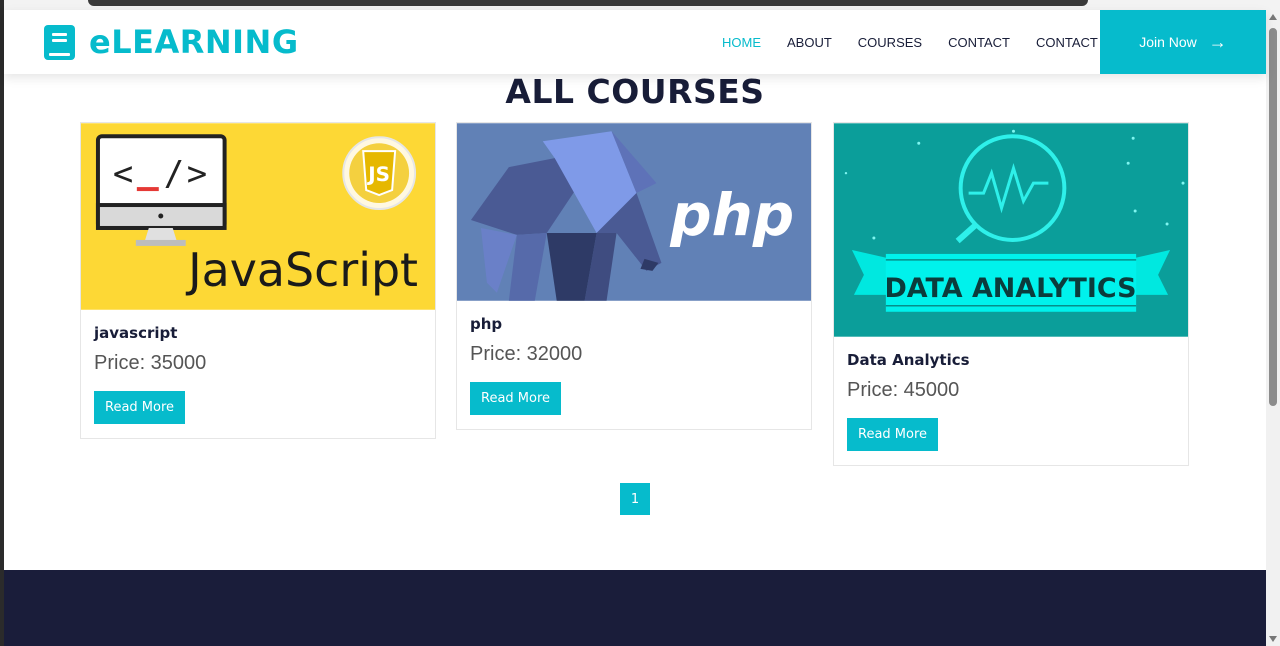 Image resolution: width=1280 pixels, height=646 pixels. I want to click on brand-logo: eLEARNING, so click(171, 42).